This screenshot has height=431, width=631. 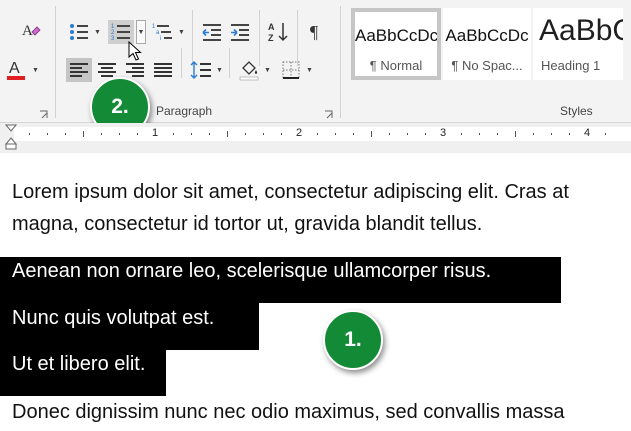 I want to click on paragraph-dialog-launcher, so click(x=328, y=112).